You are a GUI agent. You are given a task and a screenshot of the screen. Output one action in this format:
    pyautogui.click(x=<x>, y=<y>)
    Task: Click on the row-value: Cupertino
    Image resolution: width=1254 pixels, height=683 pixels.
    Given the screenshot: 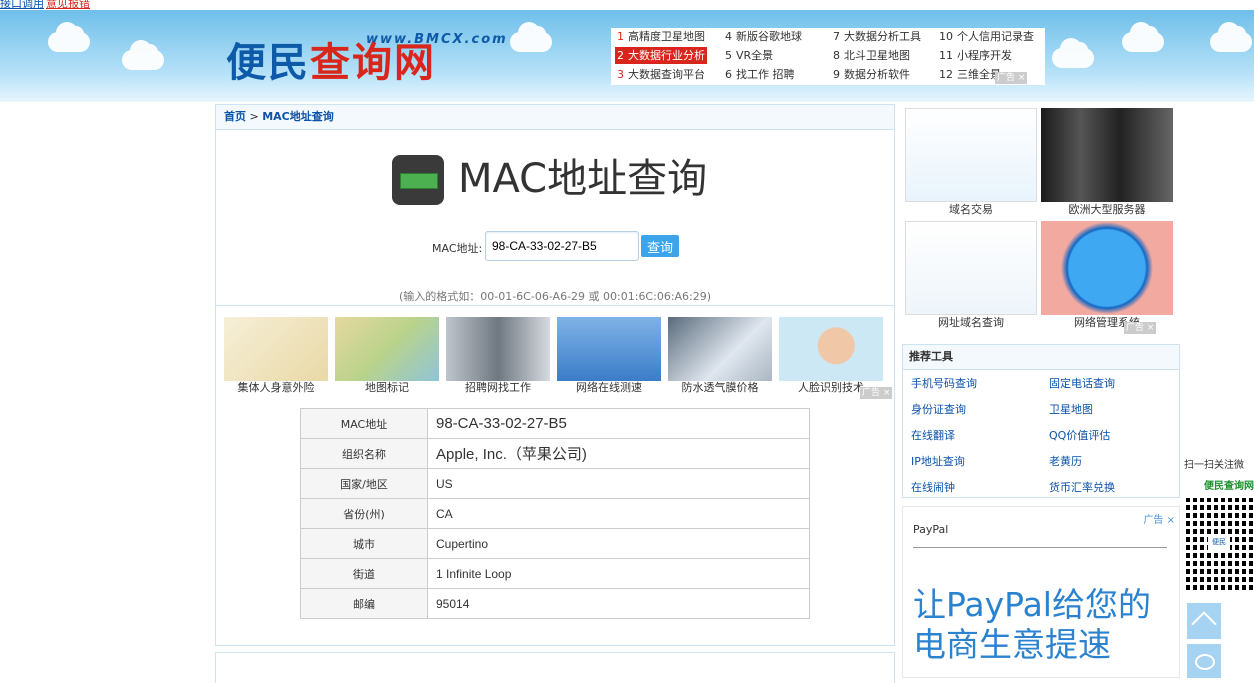 What is the action you would take?
    pyautogui.click(x=618, y=543)
    